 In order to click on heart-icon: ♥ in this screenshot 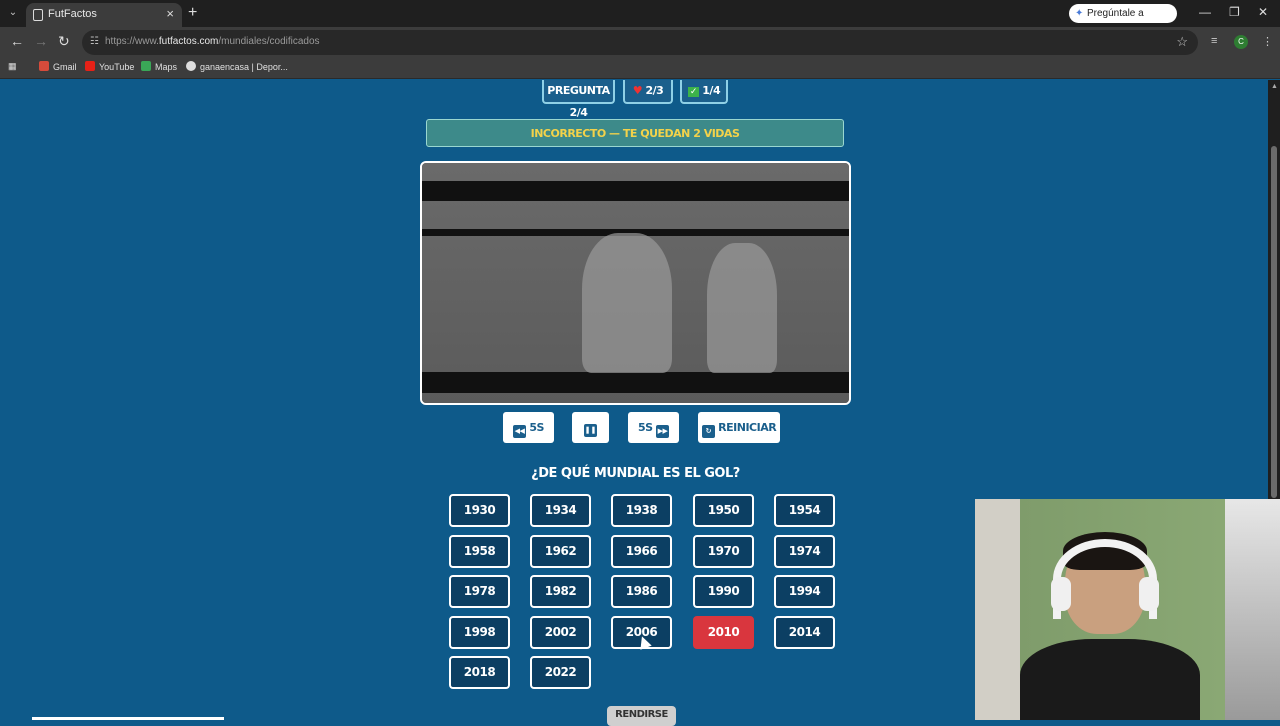, I will do `click(637, 90)`.